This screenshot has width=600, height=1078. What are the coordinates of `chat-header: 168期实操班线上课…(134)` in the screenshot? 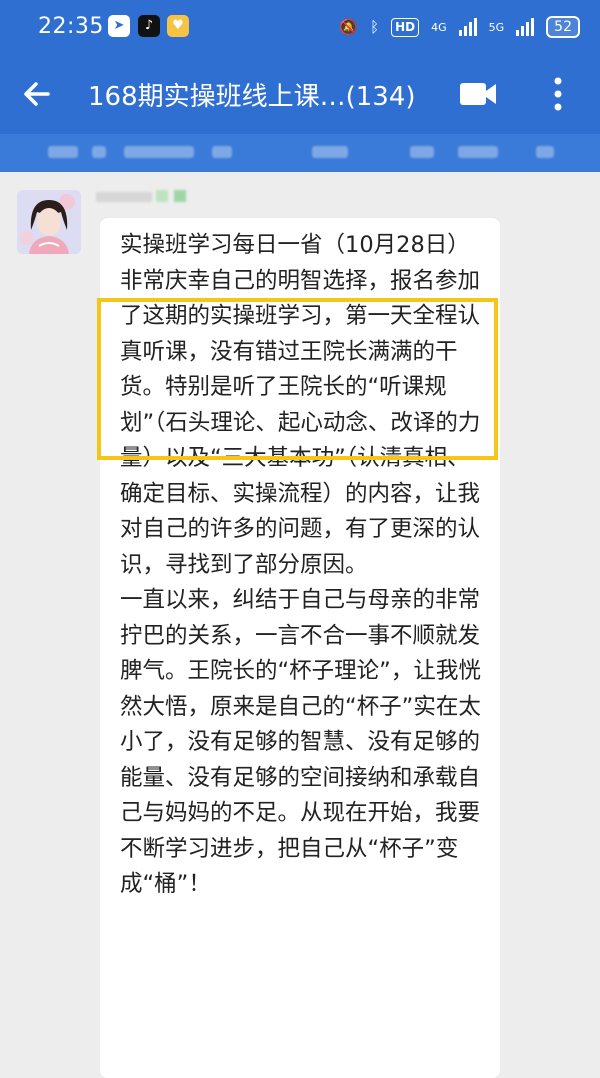 It's located at (300, 95).